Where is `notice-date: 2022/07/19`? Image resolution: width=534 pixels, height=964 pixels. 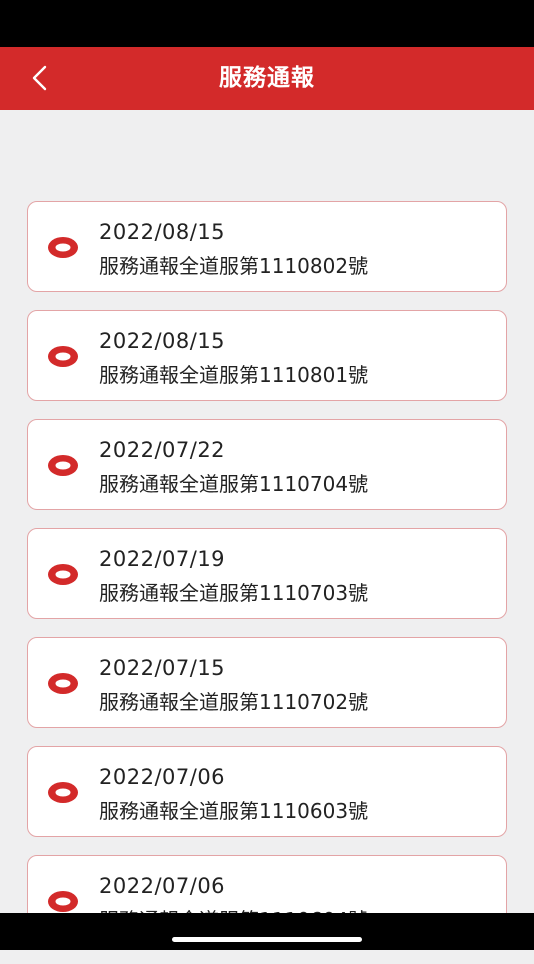
notice-date: 2022/07/19 is located at coordinates (162, 559).